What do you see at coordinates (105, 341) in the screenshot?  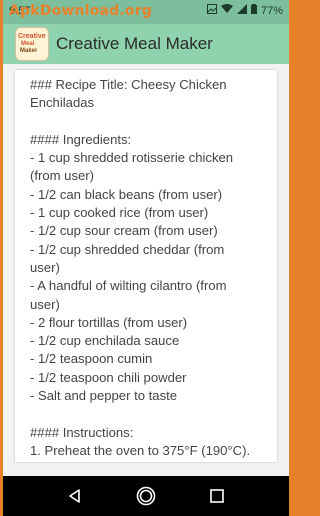 I see `recipe-line: - 1/2 cup enchilada sauce` at bounding box center [105, 341].